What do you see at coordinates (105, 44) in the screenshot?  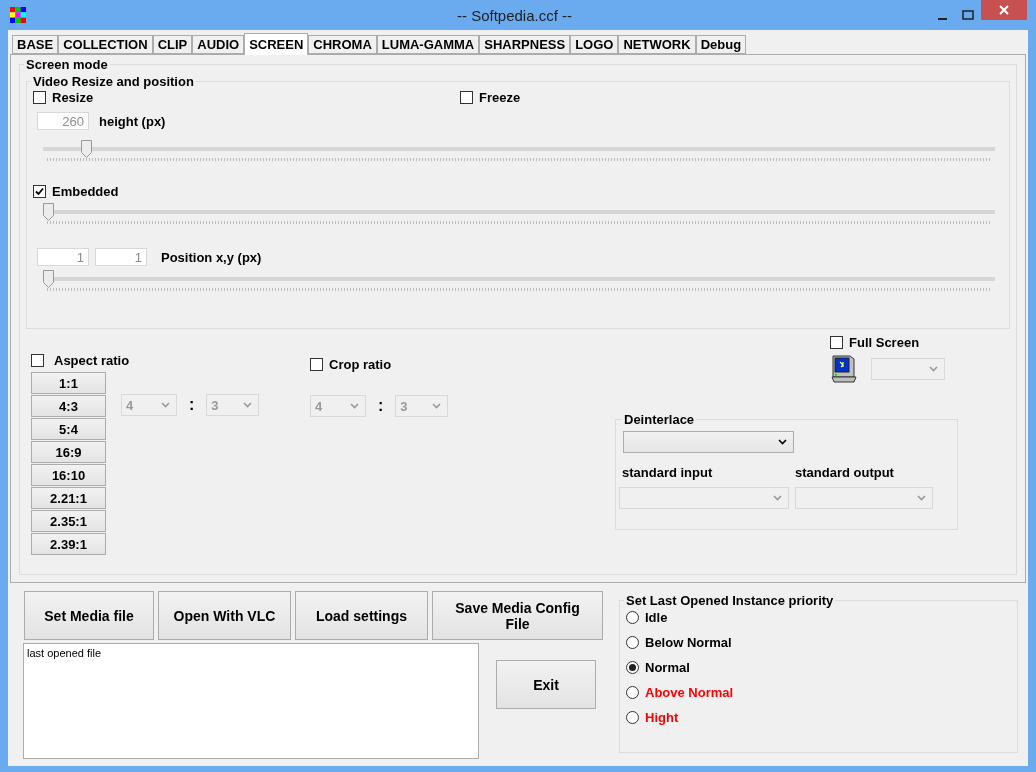 I see `tab: COLLECTION` at bounding box center [105, 44].